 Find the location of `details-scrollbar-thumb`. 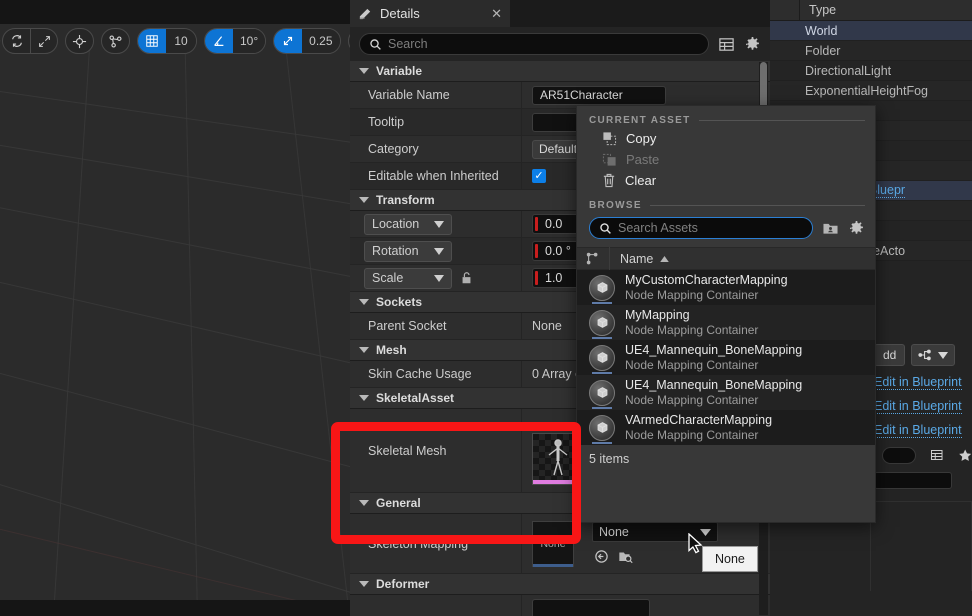

details-scrollbar-thumb is located at coordinates (763, 86).